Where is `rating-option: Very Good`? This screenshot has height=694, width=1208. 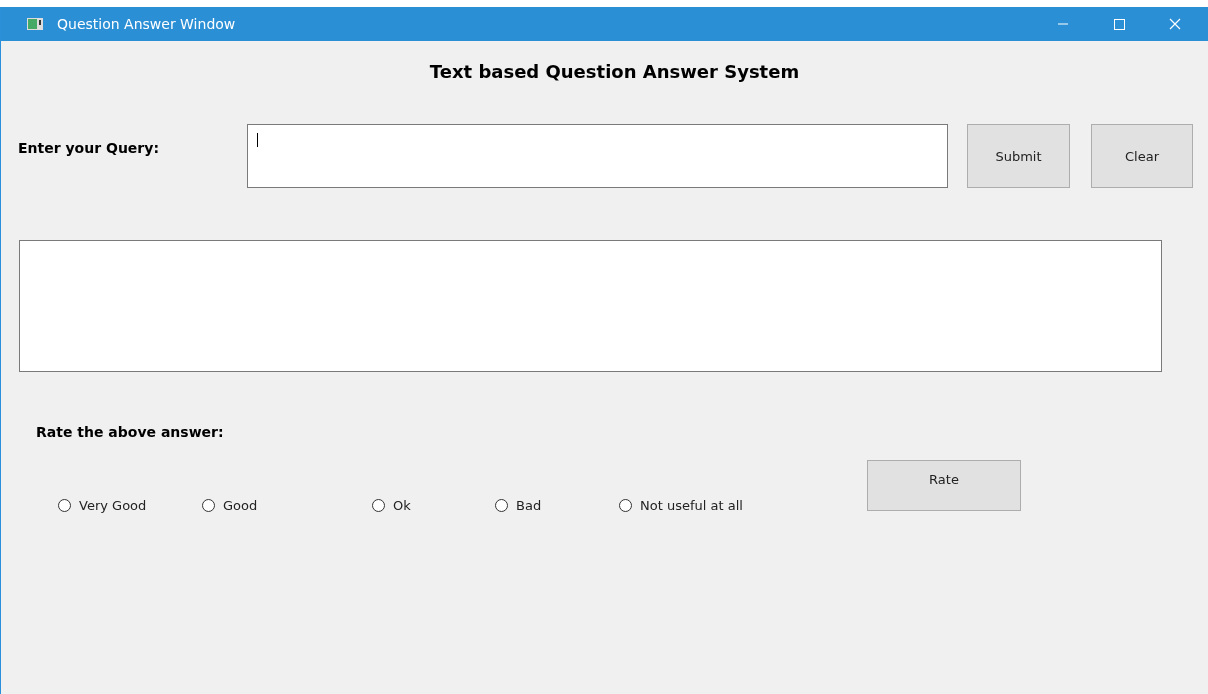 rating-option: Very Good is located at coordinates (130, 505).